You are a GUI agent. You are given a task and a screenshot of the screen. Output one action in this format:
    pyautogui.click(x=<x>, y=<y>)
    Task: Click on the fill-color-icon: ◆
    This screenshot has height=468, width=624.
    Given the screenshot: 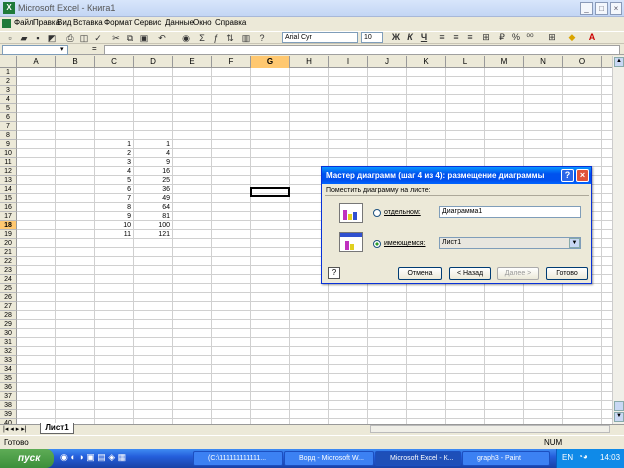 What is the action you would take?
    pyautogui.click(x=572, y=37)
    